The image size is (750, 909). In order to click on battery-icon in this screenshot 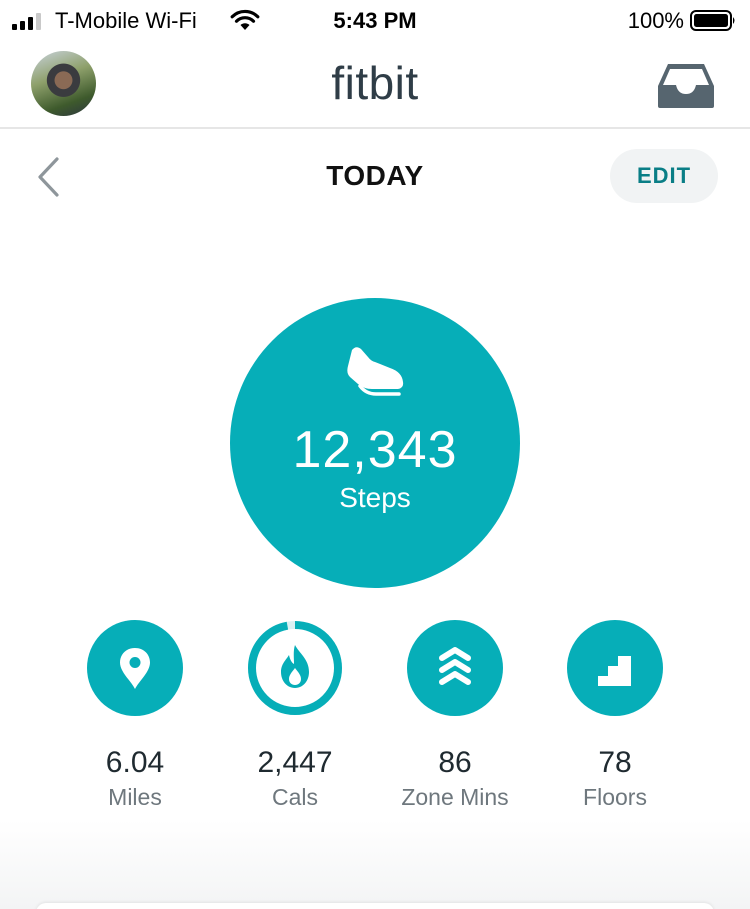, I will do `click(712, 20)`.